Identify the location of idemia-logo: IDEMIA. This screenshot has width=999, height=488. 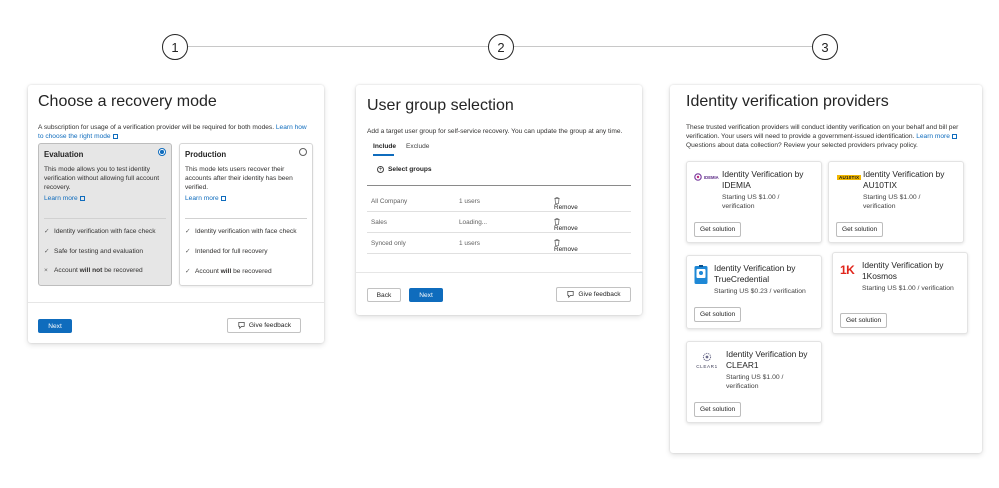
(706, 177).